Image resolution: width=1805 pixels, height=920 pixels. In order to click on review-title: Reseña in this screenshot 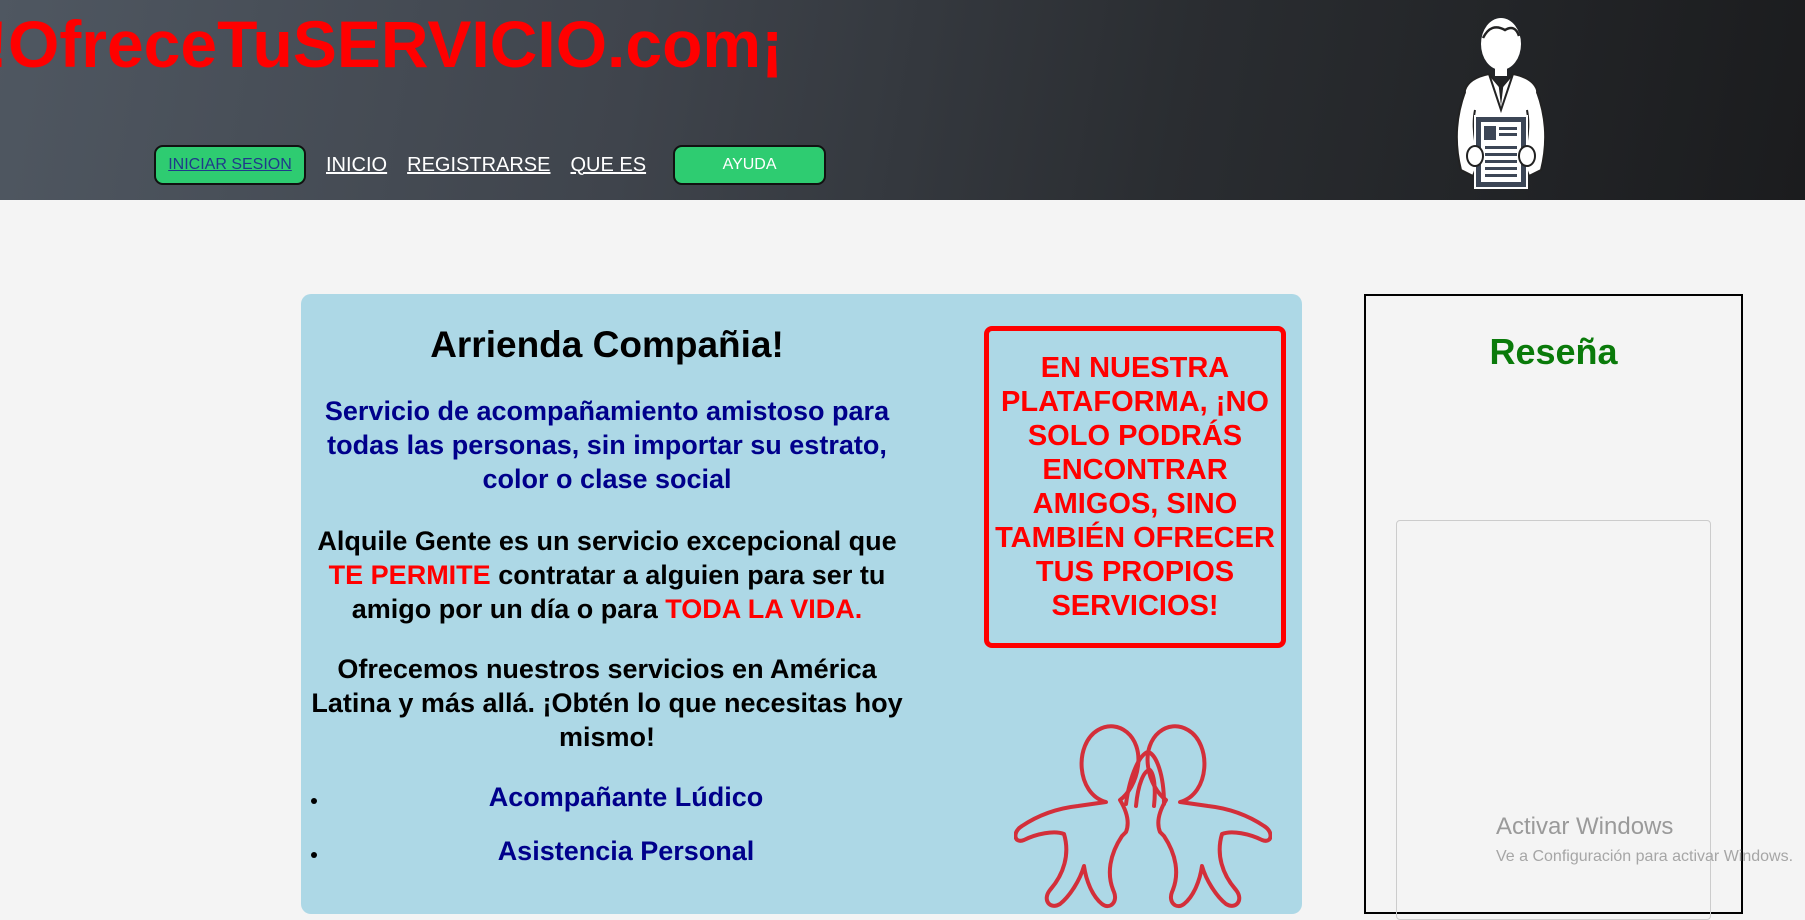, I will do `click(1553, 351)`.